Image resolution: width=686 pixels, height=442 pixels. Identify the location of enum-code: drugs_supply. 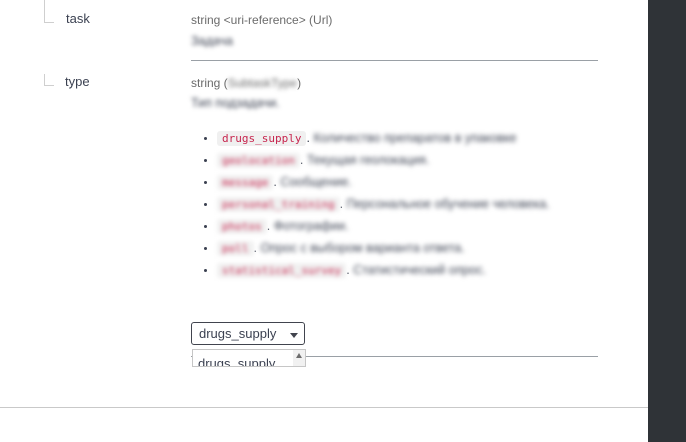
(262, 138).